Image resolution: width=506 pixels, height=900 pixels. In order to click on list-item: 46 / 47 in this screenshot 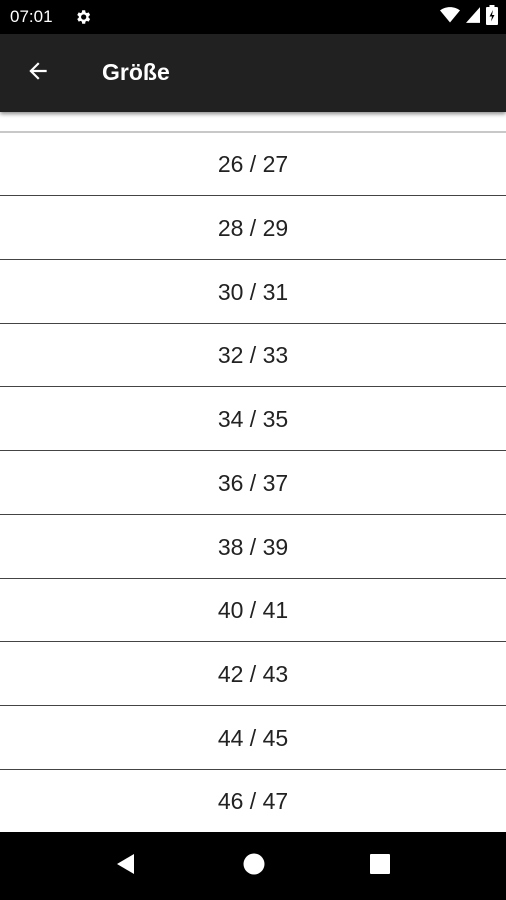, I will do `click(253, 801)`.